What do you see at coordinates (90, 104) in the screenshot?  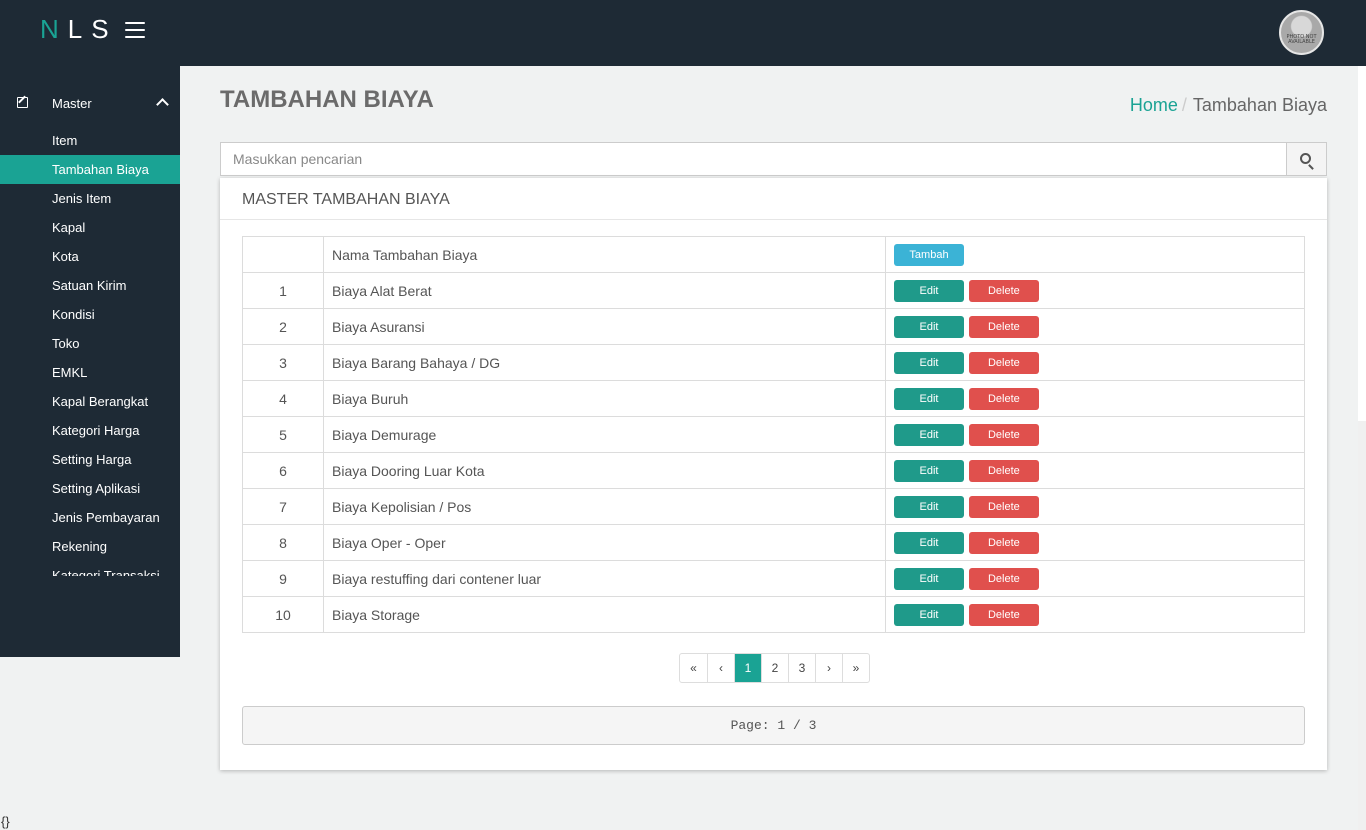 I see `sidebar-section-master: Master` at bounding box center [90, 104].